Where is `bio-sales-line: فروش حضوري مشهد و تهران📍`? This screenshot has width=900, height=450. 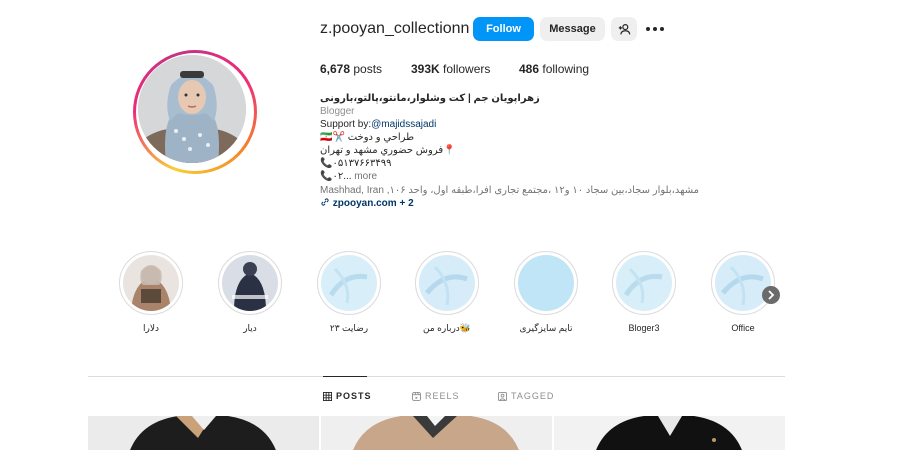
bio-sales-line: فروش حضوري مشهد و تهران📍 is located at coordinates (388, 150).